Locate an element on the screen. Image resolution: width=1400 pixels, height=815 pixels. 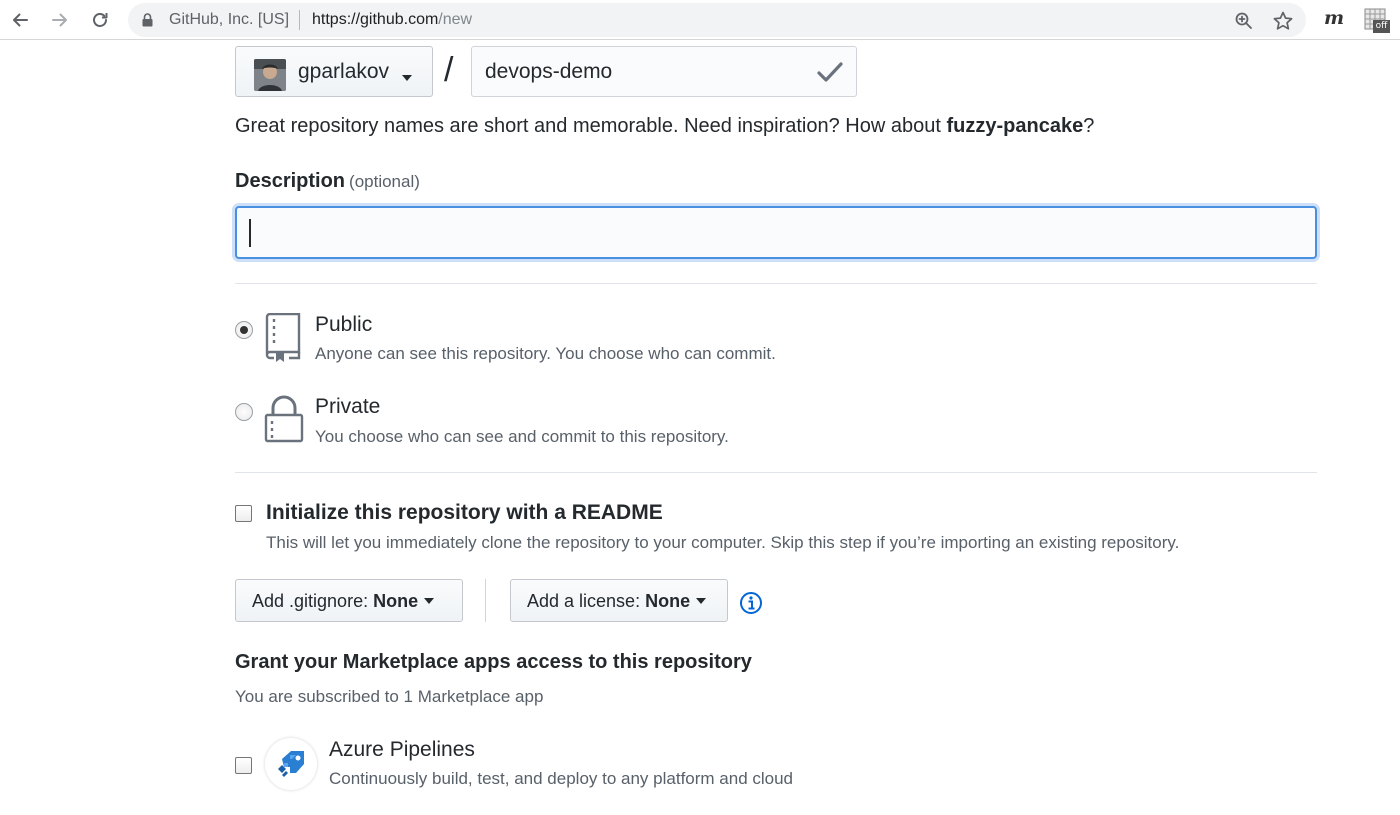
reload-button is located at coordinates (100, 20).